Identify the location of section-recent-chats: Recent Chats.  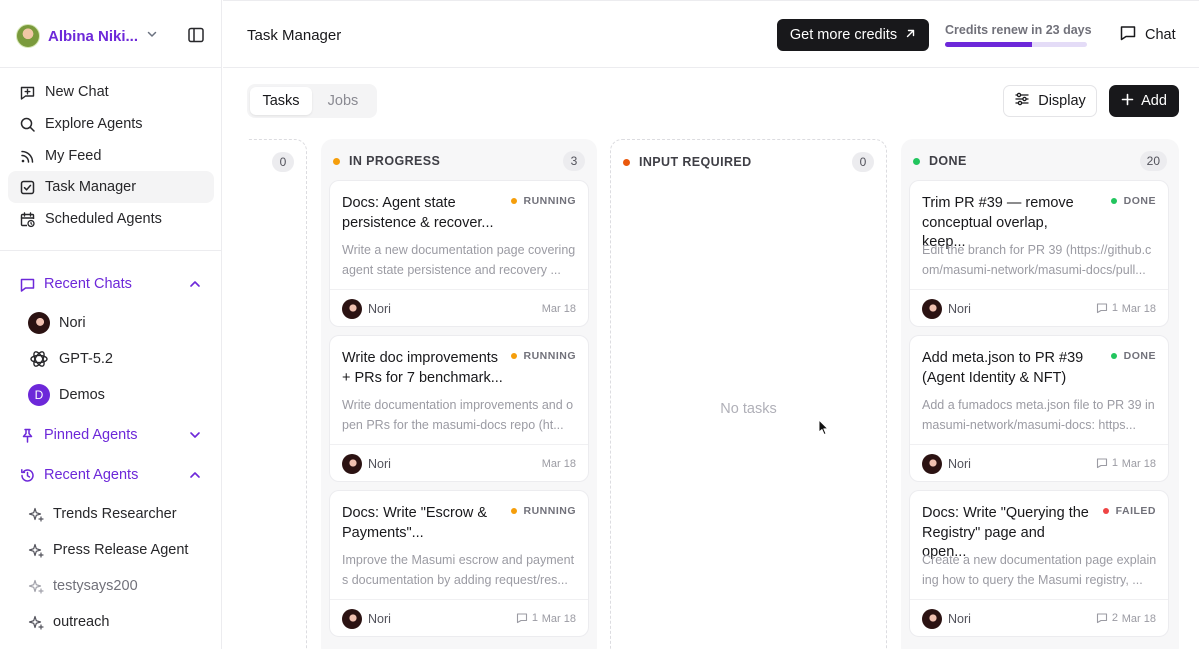
(111, 284).